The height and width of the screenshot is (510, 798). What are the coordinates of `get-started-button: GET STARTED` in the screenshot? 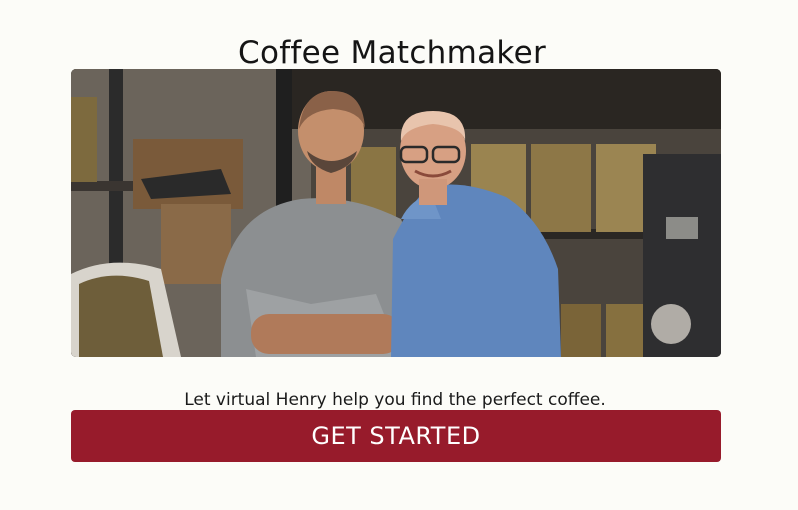 It's located at (396, 436).